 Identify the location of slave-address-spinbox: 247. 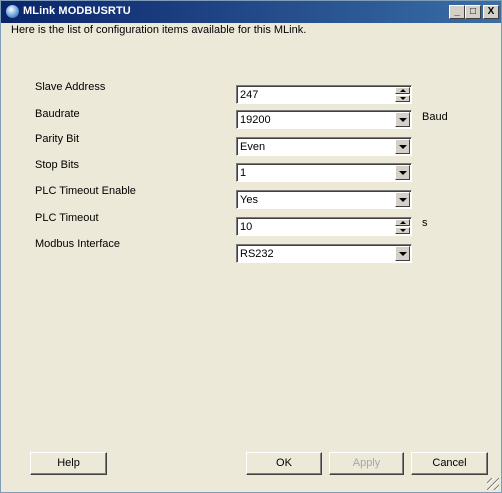
(324, 94).